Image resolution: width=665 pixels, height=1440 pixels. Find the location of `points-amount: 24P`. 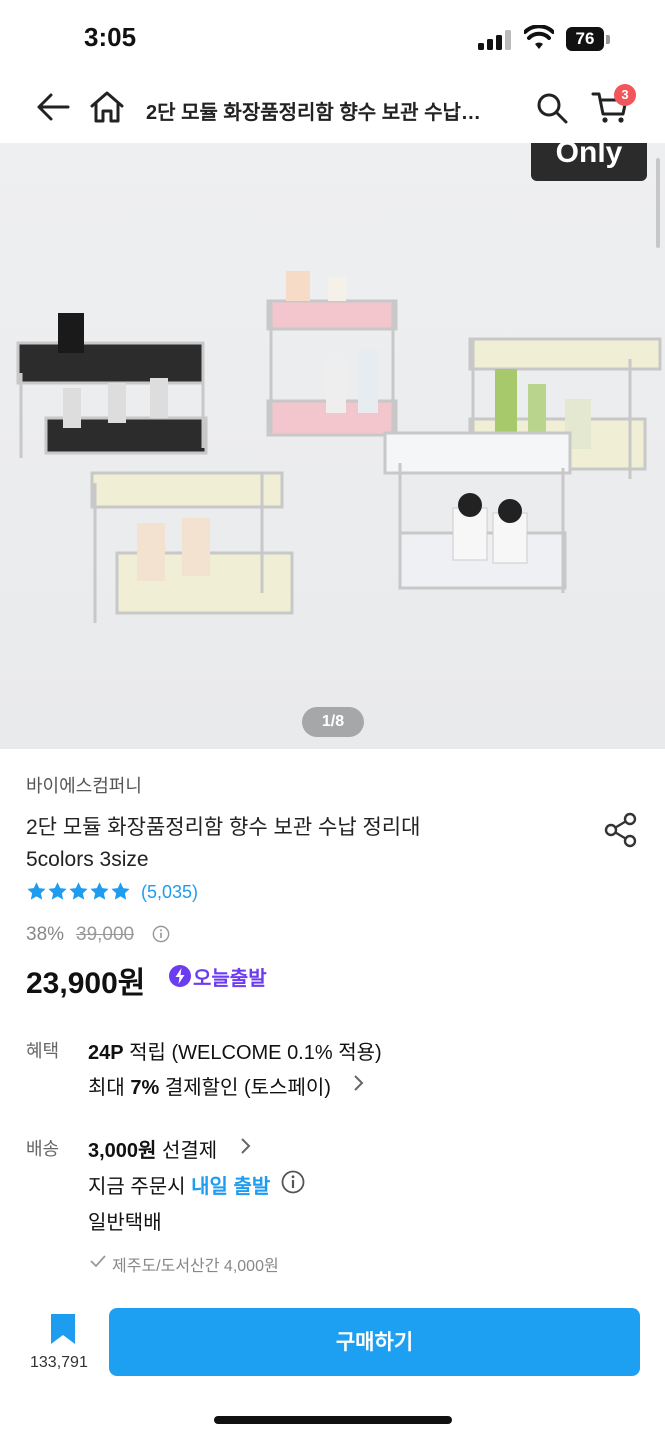

points-amount: 24P is located at coordinates (106, 1053).